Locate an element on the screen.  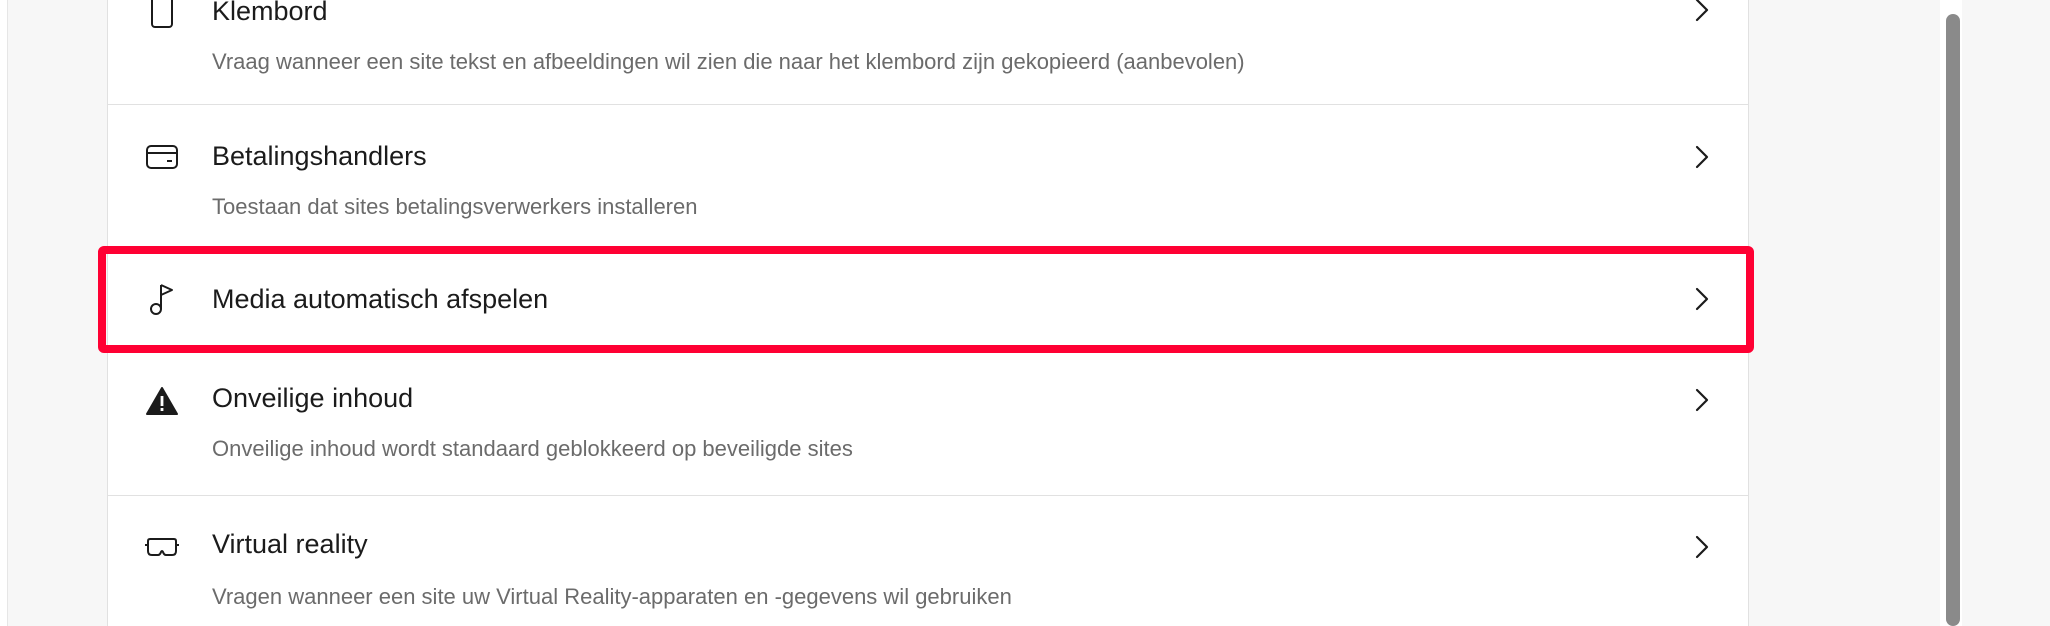
music-note-icon is located at coordinates (162, 299).